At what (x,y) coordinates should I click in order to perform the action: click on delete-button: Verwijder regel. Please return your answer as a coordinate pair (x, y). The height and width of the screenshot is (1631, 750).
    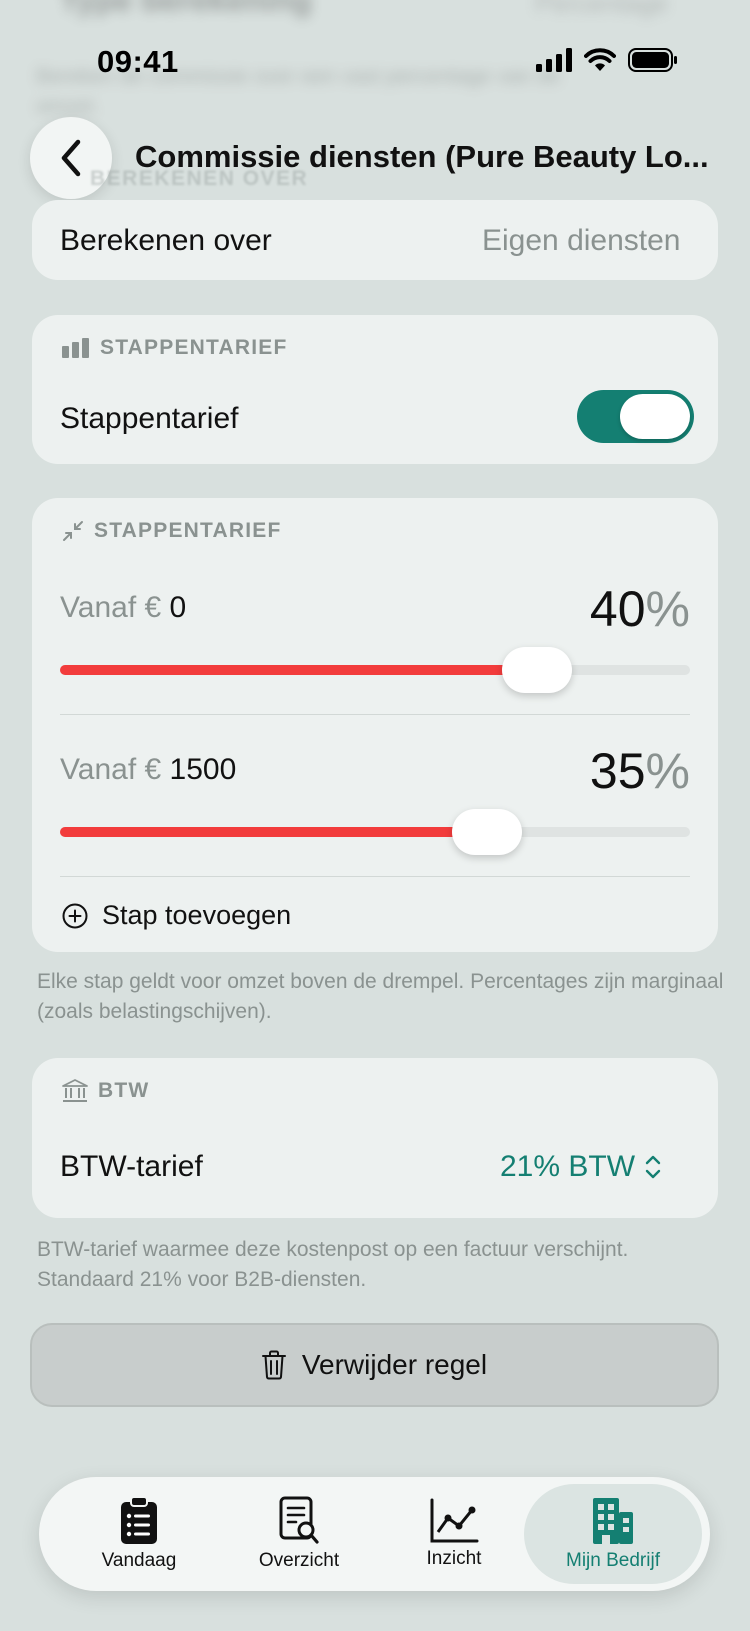
    Looking at the image, I should click on (374, 1365).